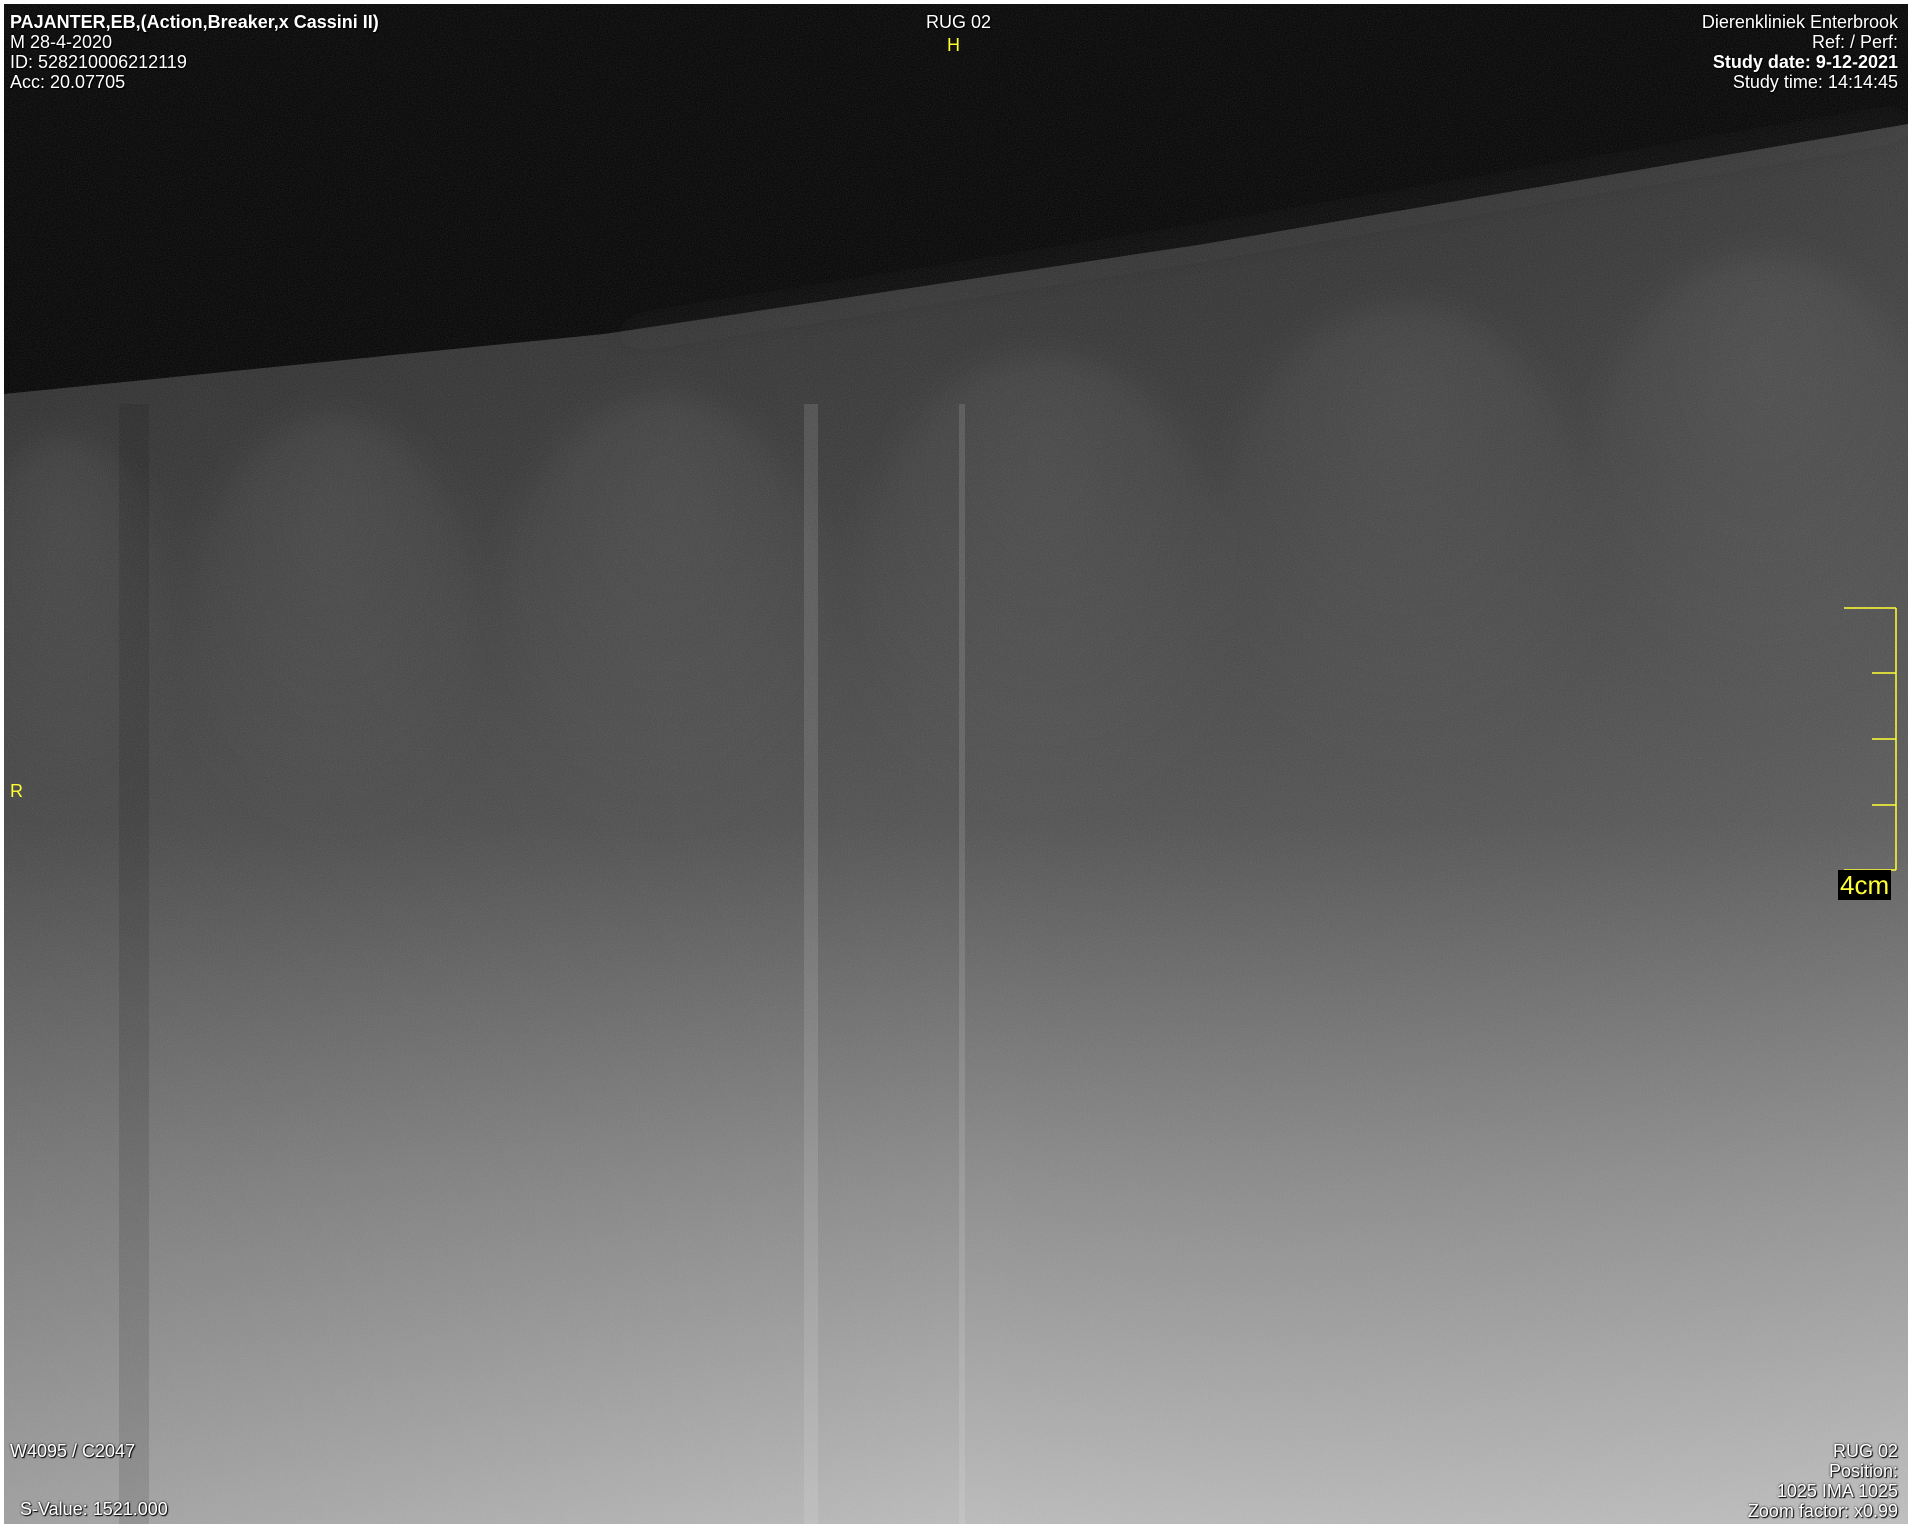 The height and width of the screenshot is (1528, 1912). What do you see at coordinates (1837, 1491) in the screenshot?
I see `image-index: 1025 IMA 1025` at bounding box center [1837, 1491].